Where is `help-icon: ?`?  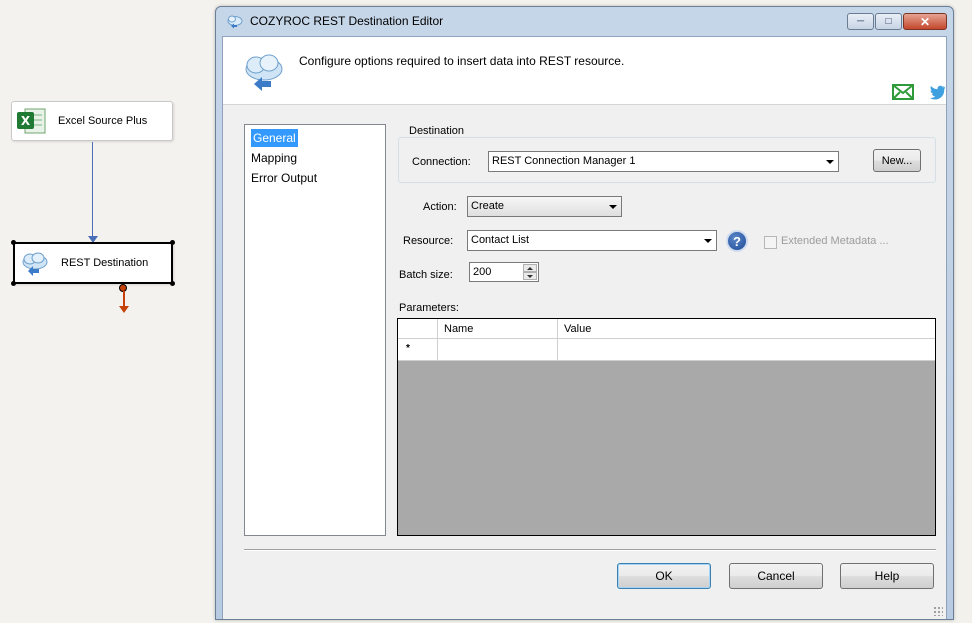
help-icon: ? is located at coordinates (737, 241).